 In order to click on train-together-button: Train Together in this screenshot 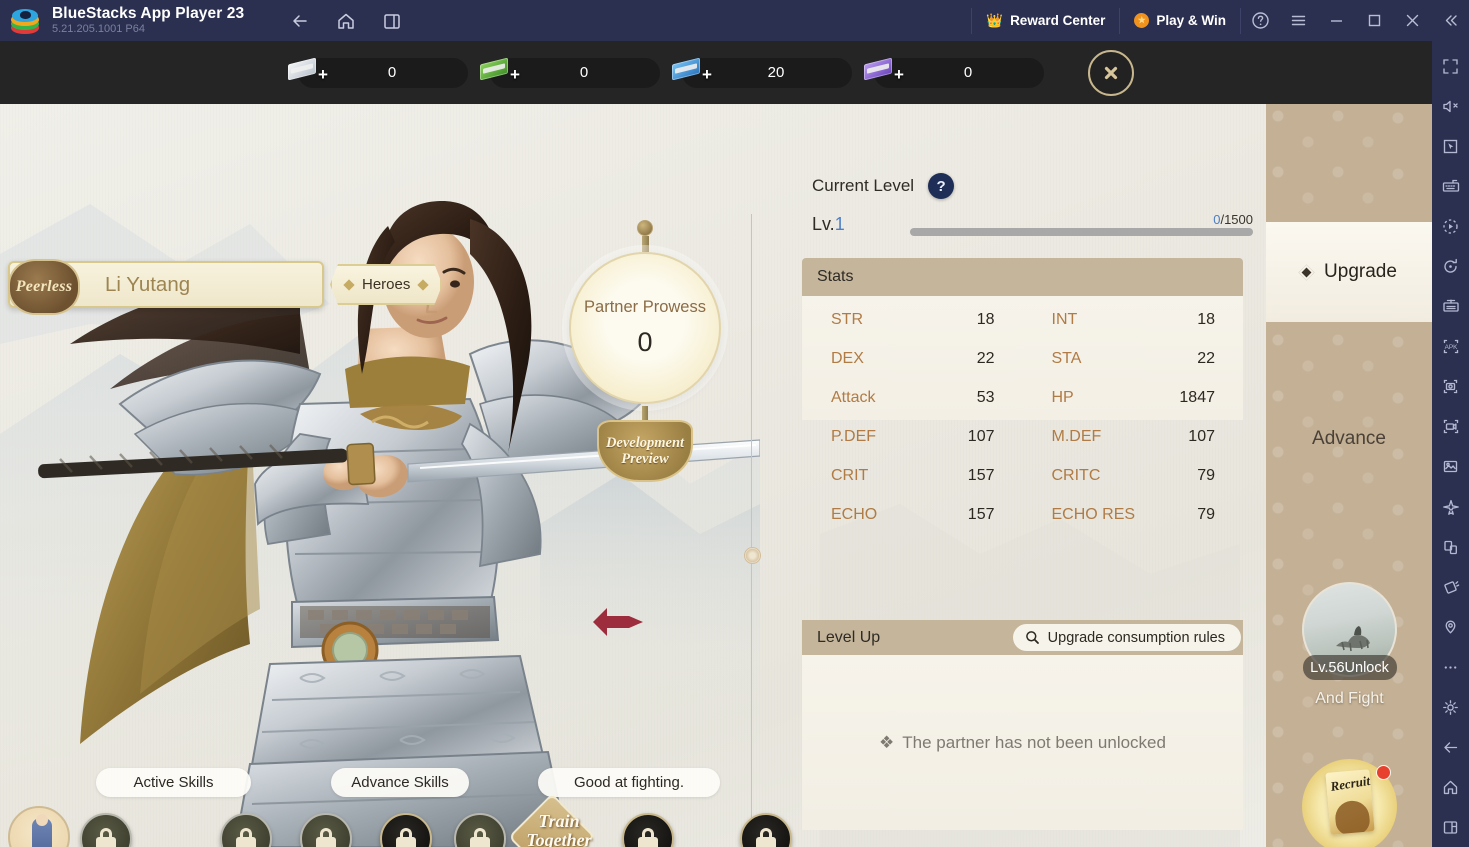, I will do `click(556, 820)`.